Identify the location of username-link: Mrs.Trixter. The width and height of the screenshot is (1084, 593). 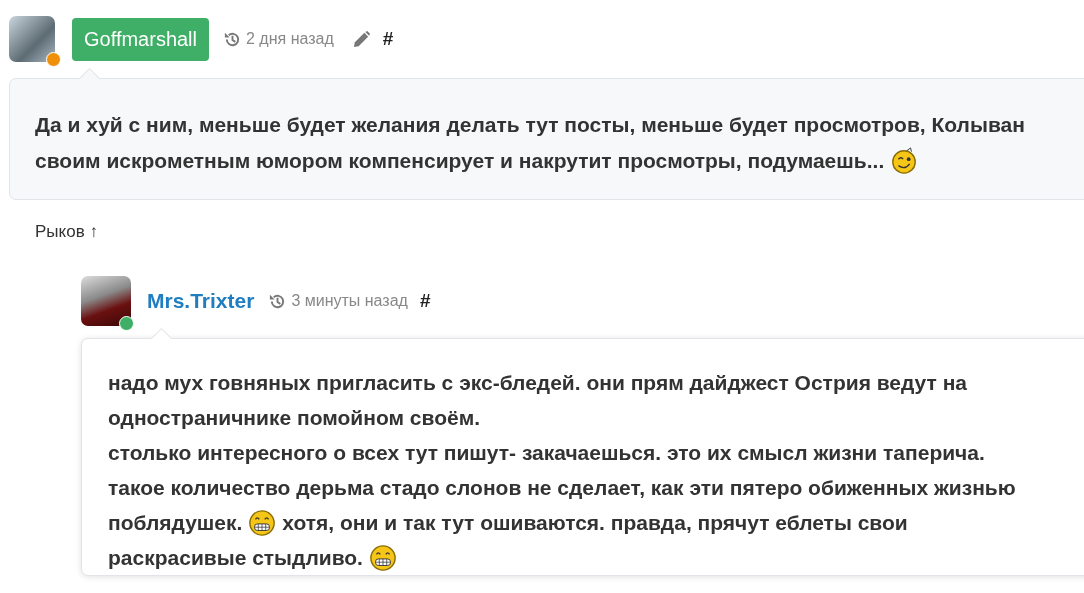
(201, 301).